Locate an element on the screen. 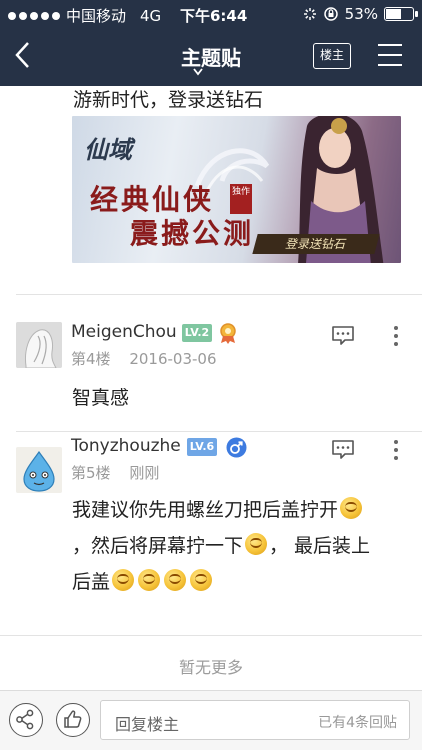 The image size is (422, 750). post-meta: 第4楼 2016-03-06 is located at coordinates (144, 358).